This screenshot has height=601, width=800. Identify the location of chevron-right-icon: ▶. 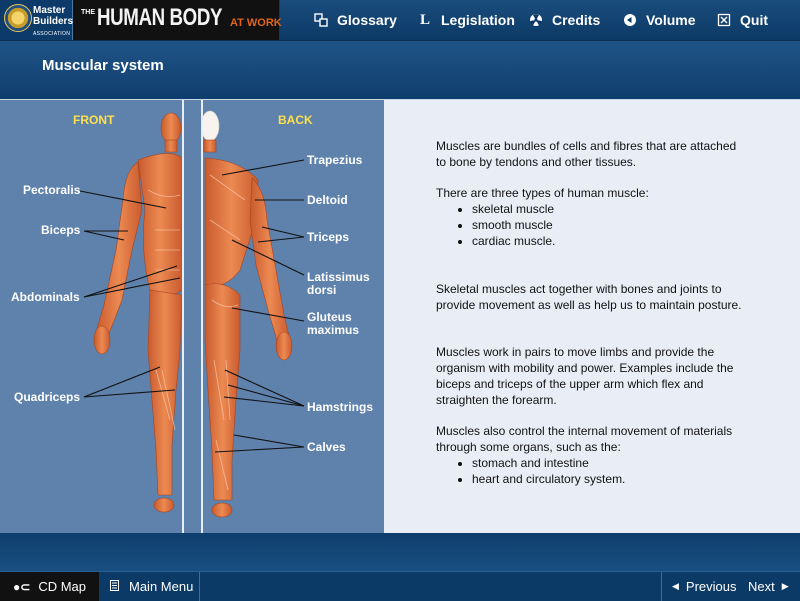
(785, 586).